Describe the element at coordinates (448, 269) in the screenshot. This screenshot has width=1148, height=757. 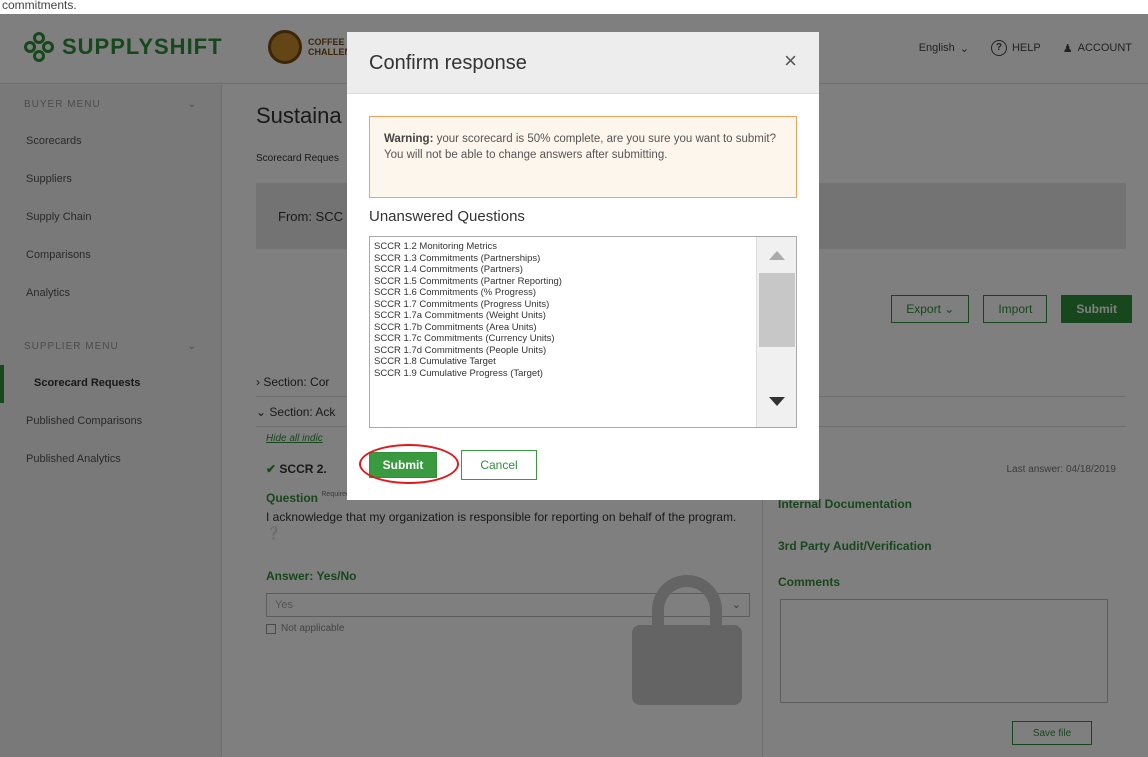
I see `list-item: SCCR 1.4 Commitments (Partners)` at that location.